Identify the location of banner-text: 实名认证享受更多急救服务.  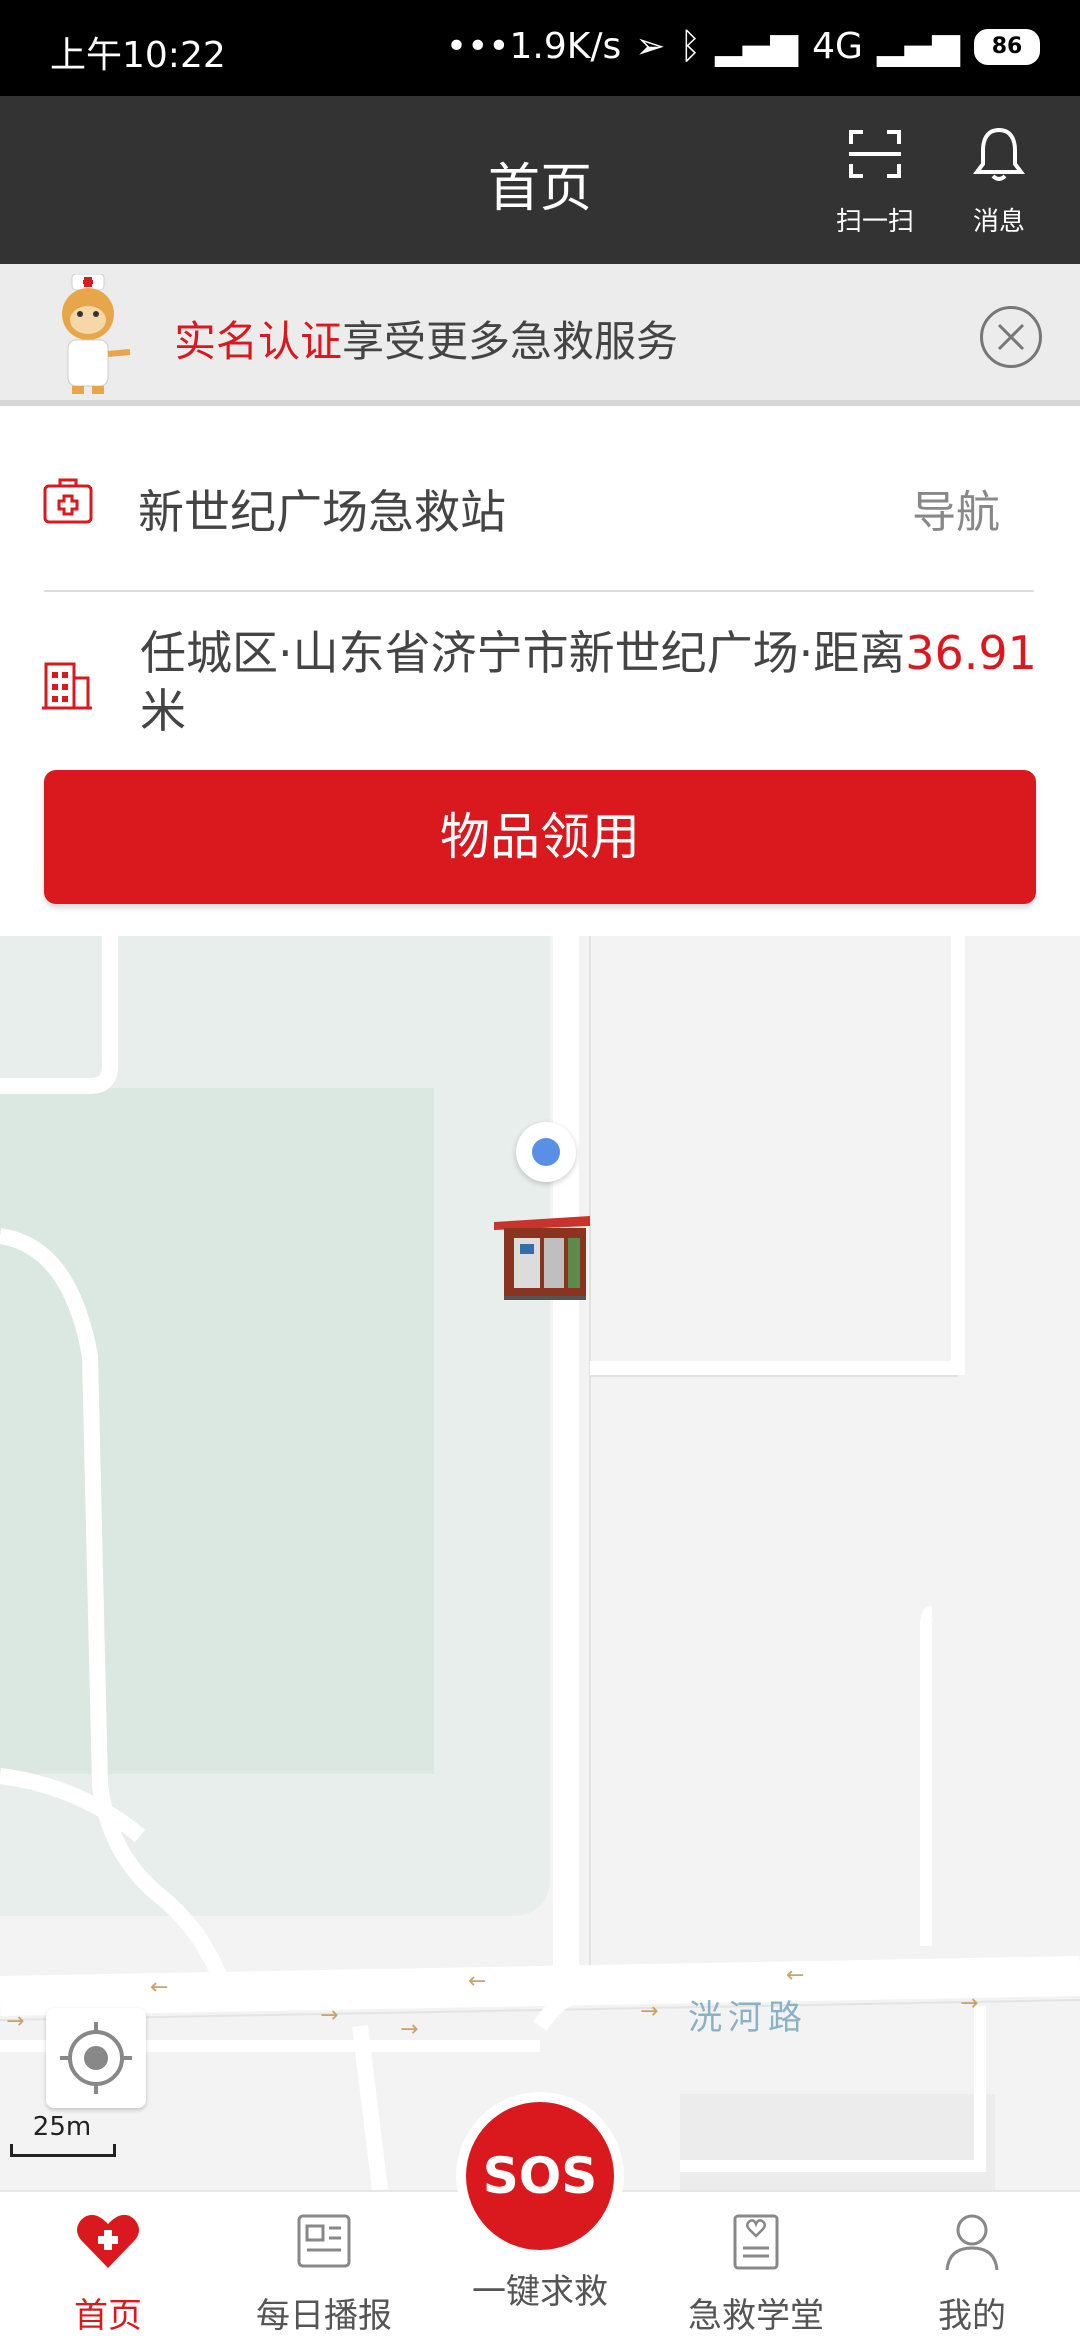
(426, 338).